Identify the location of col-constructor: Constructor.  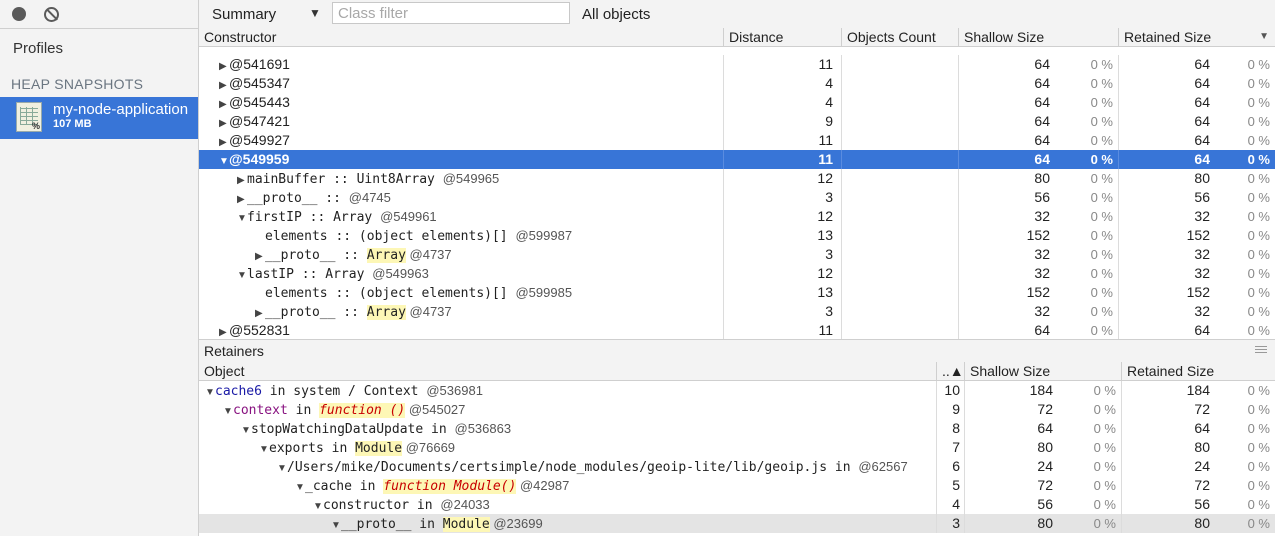
(461, 37).